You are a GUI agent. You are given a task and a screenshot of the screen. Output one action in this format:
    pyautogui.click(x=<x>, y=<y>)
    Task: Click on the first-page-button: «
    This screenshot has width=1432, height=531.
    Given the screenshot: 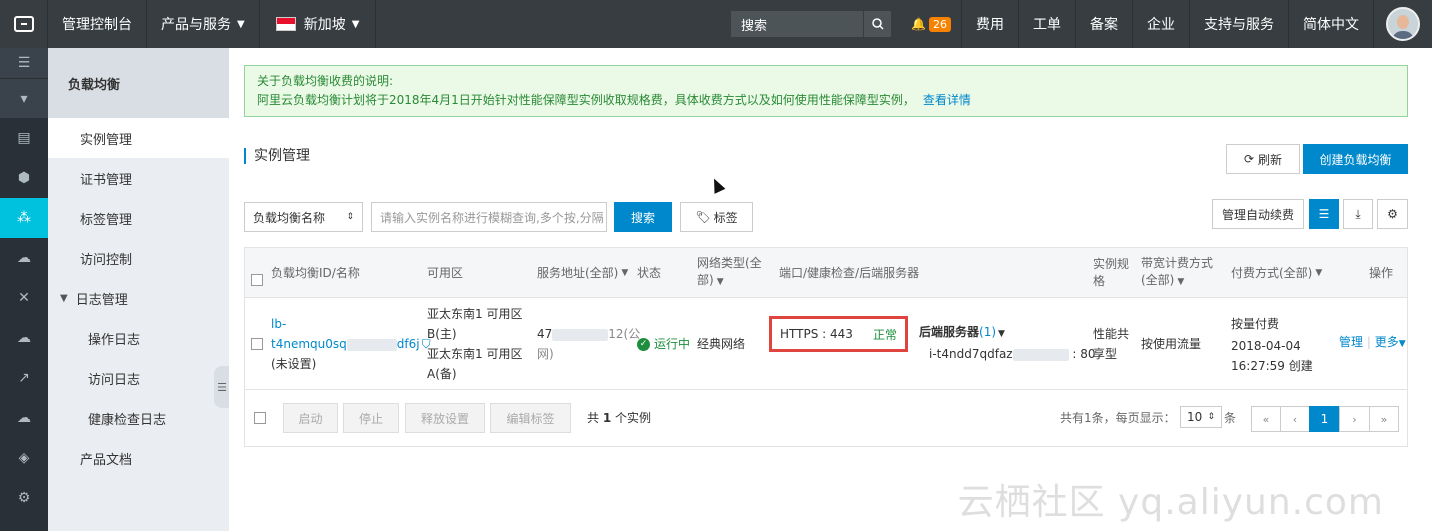 What is the action you would take?
    pyautogui.click(x=1266, y=419)
    